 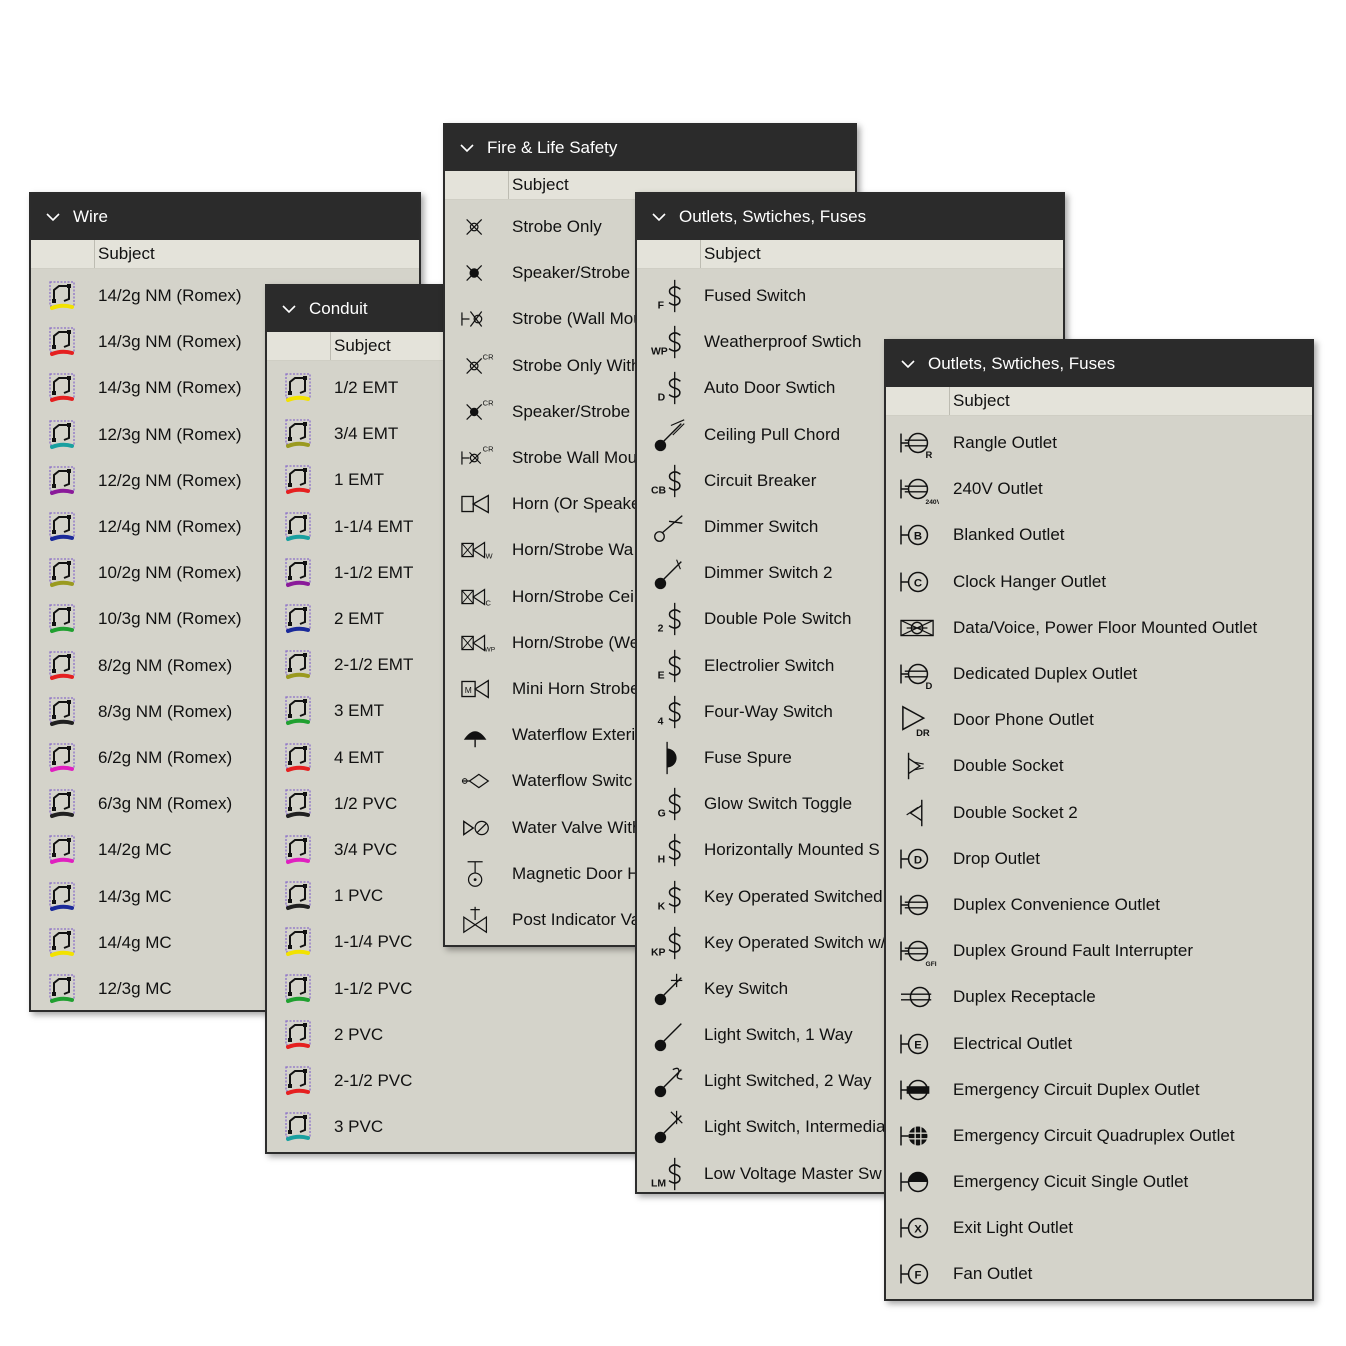 What do you see at coordinates (1099, 628) in the screenshot?
I see `list-item: Data/Voice, Power Floor Mounted Outlet` at bounding box center [1099, 628].